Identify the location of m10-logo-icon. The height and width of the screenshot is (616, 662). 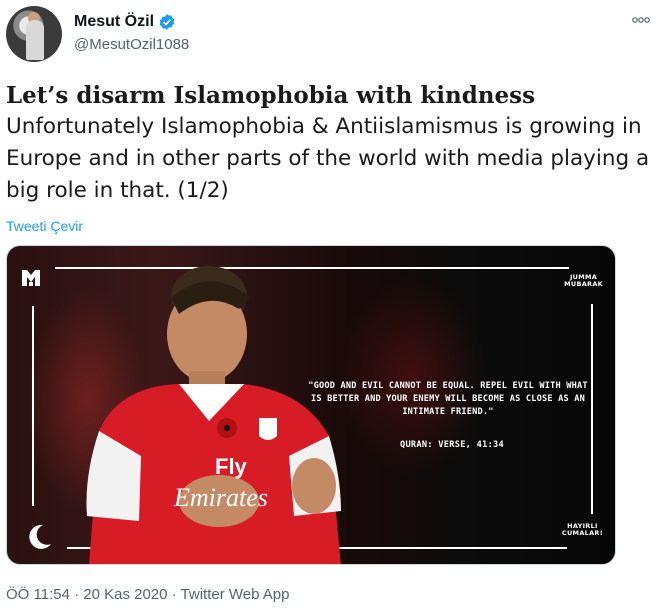
(31, 278).